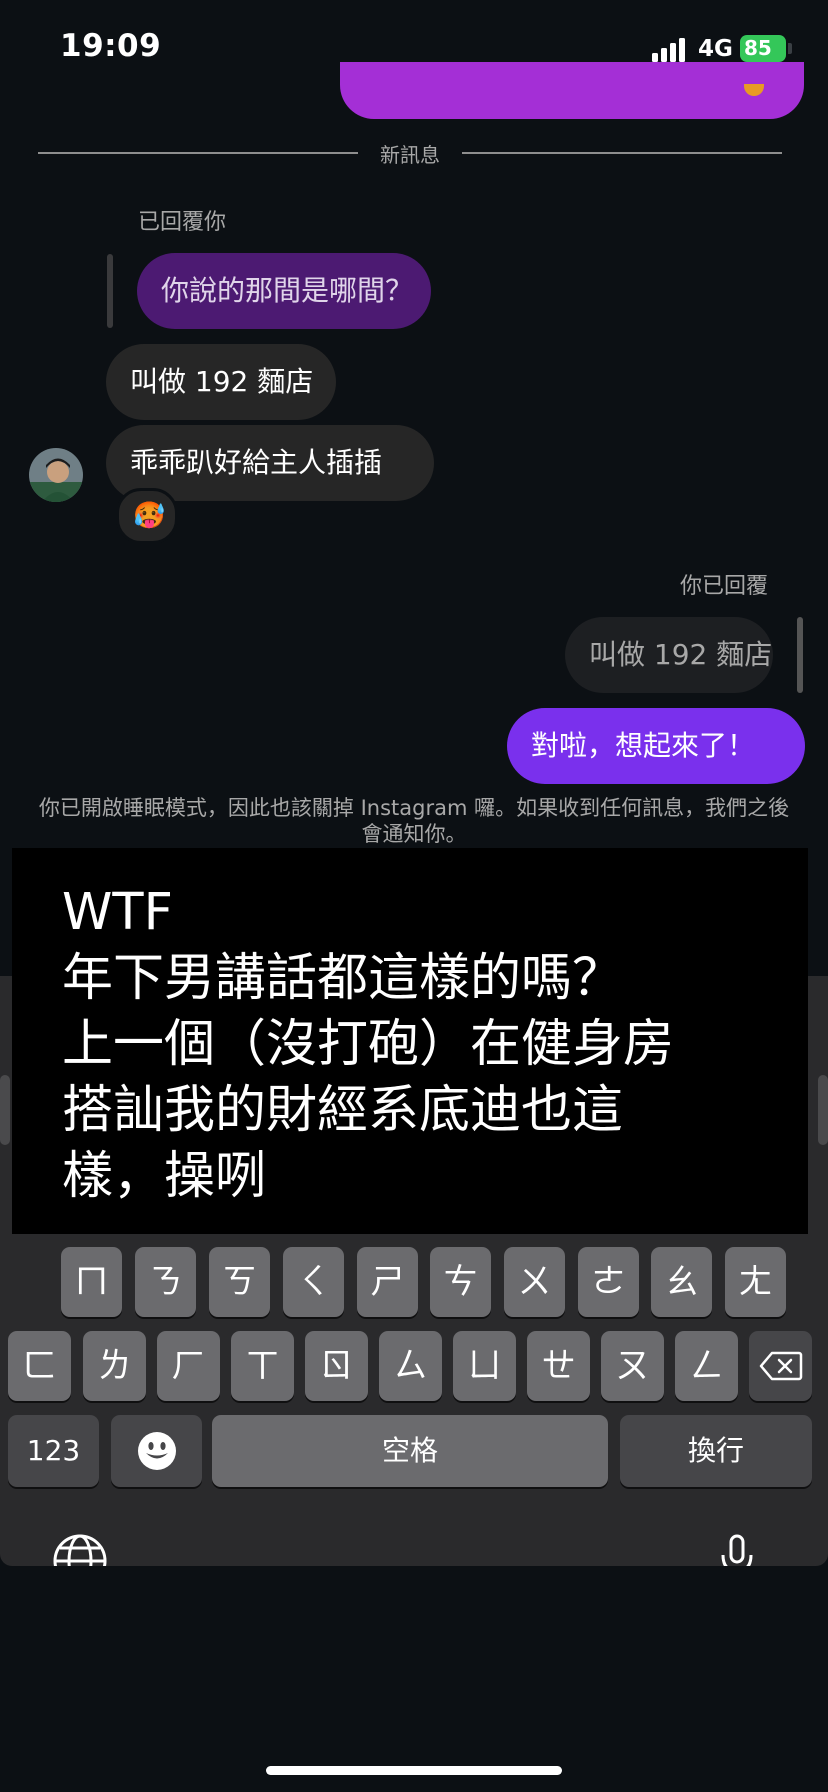 Image resolution: width=828 pixels, height=1792 pixels. What do you see at coordinates (110, 291) in the screenshot?
I see `reply-quote-bar` at bounding box center [110, 291].